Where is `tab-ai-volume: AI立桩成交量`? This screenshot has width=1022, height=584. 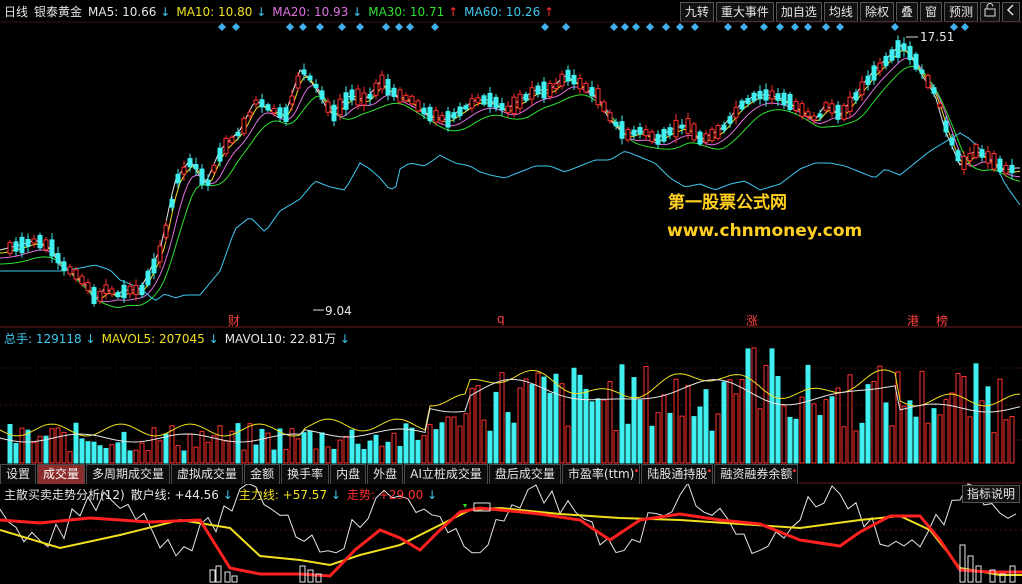 tab-ai-volume: AI立桩成交量 is located at coordinates (446, 474).